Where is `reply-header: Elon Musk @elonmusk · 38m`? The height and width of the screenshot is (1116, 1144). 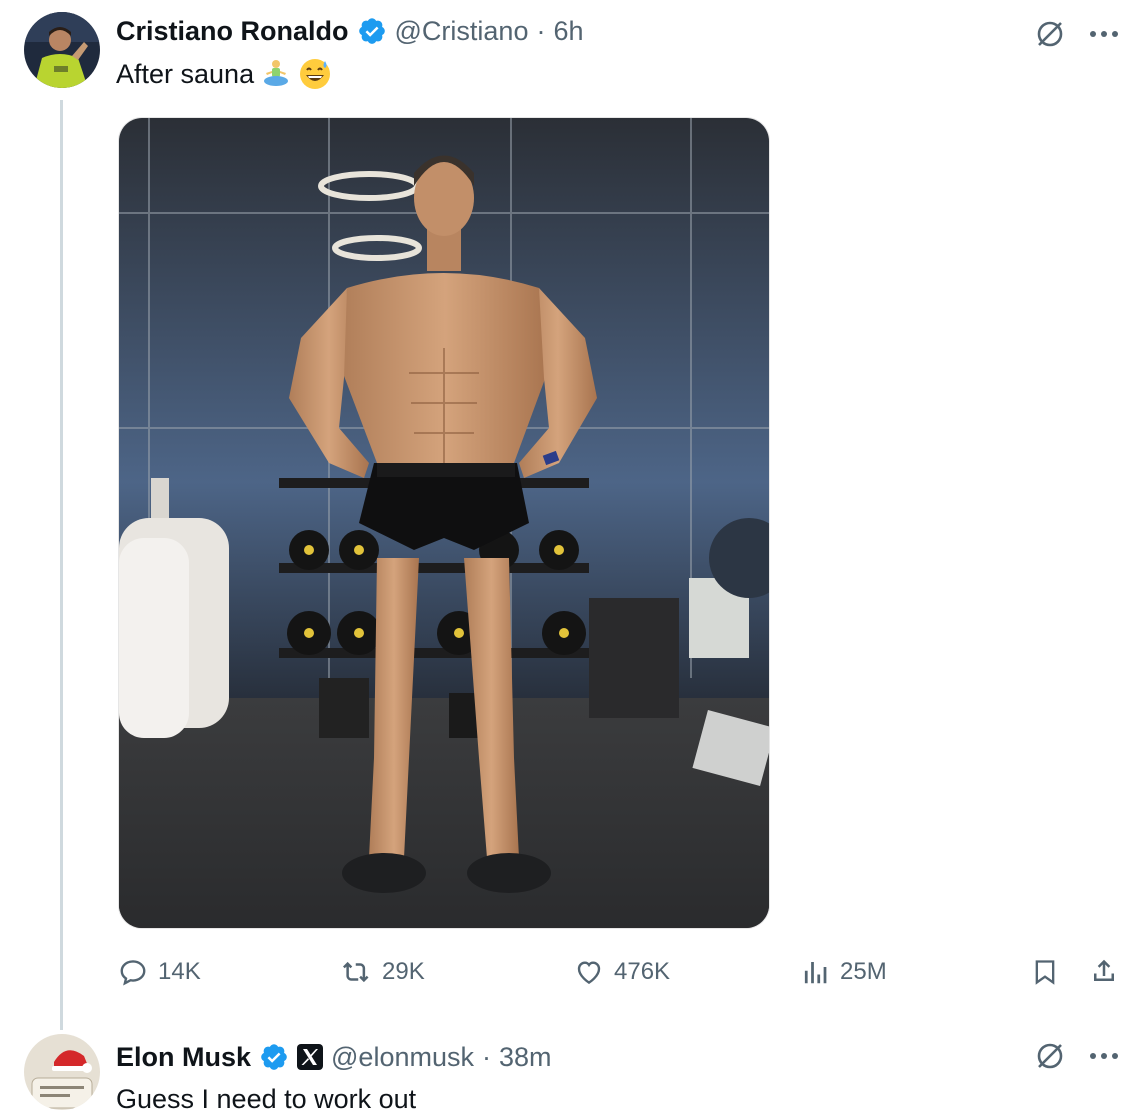 reply-header: Elon Musk @elonmusk · 38m is located at coordinates (334, 1057).